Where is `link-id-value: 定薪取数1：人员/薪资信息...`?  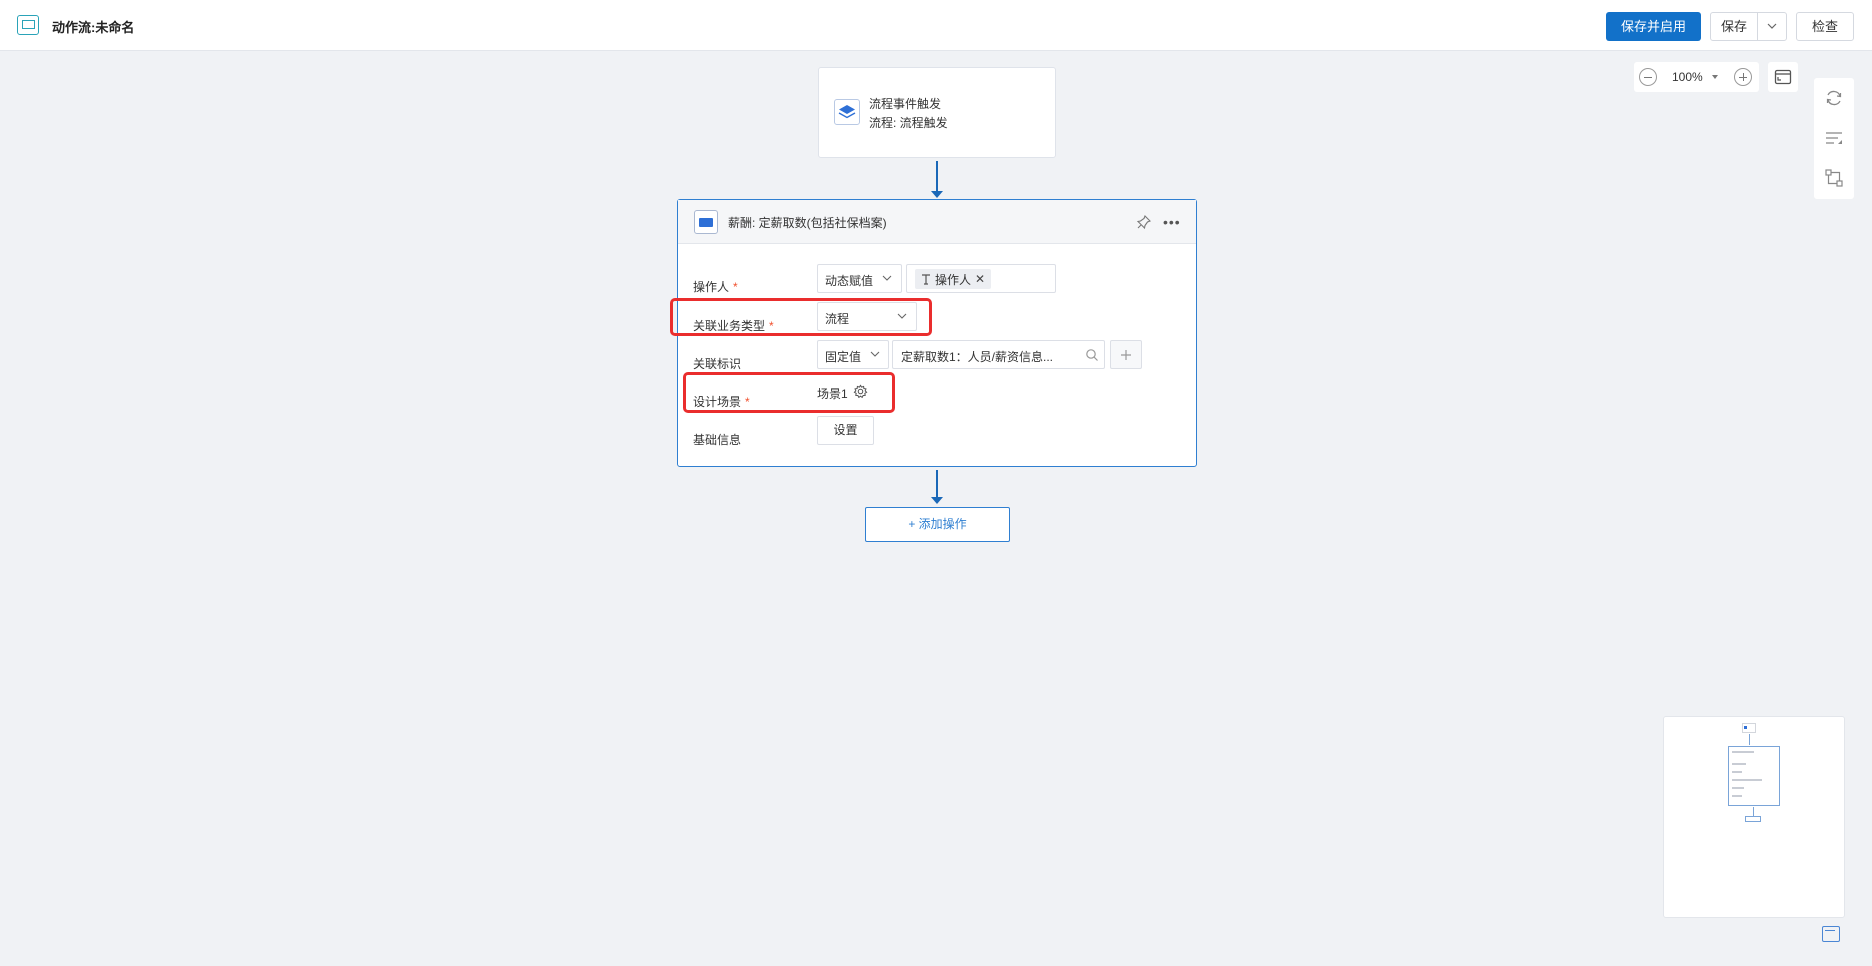
link-id-value: 定薪取数1：人员/薪资信息... is located at coordinates (977, 357).